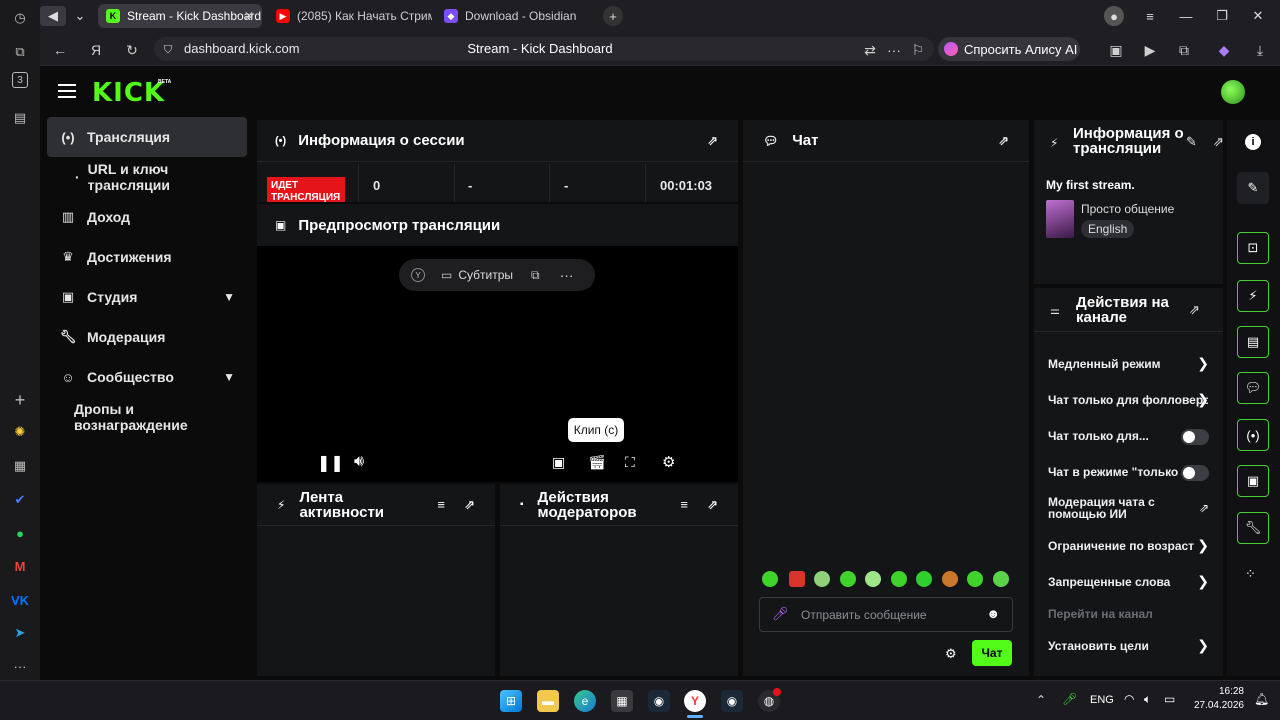  What do you see at coordinates (1131, 646) in the screenshot?
I see `action-set-goals: Установить цели` at bounding box center [1131, 646].